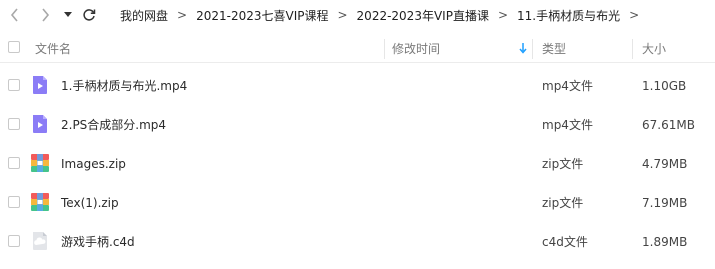 The image size is (715, 269). I want to click on table-row: Images.zip zip文件 4.79MB, so click(357, 163).